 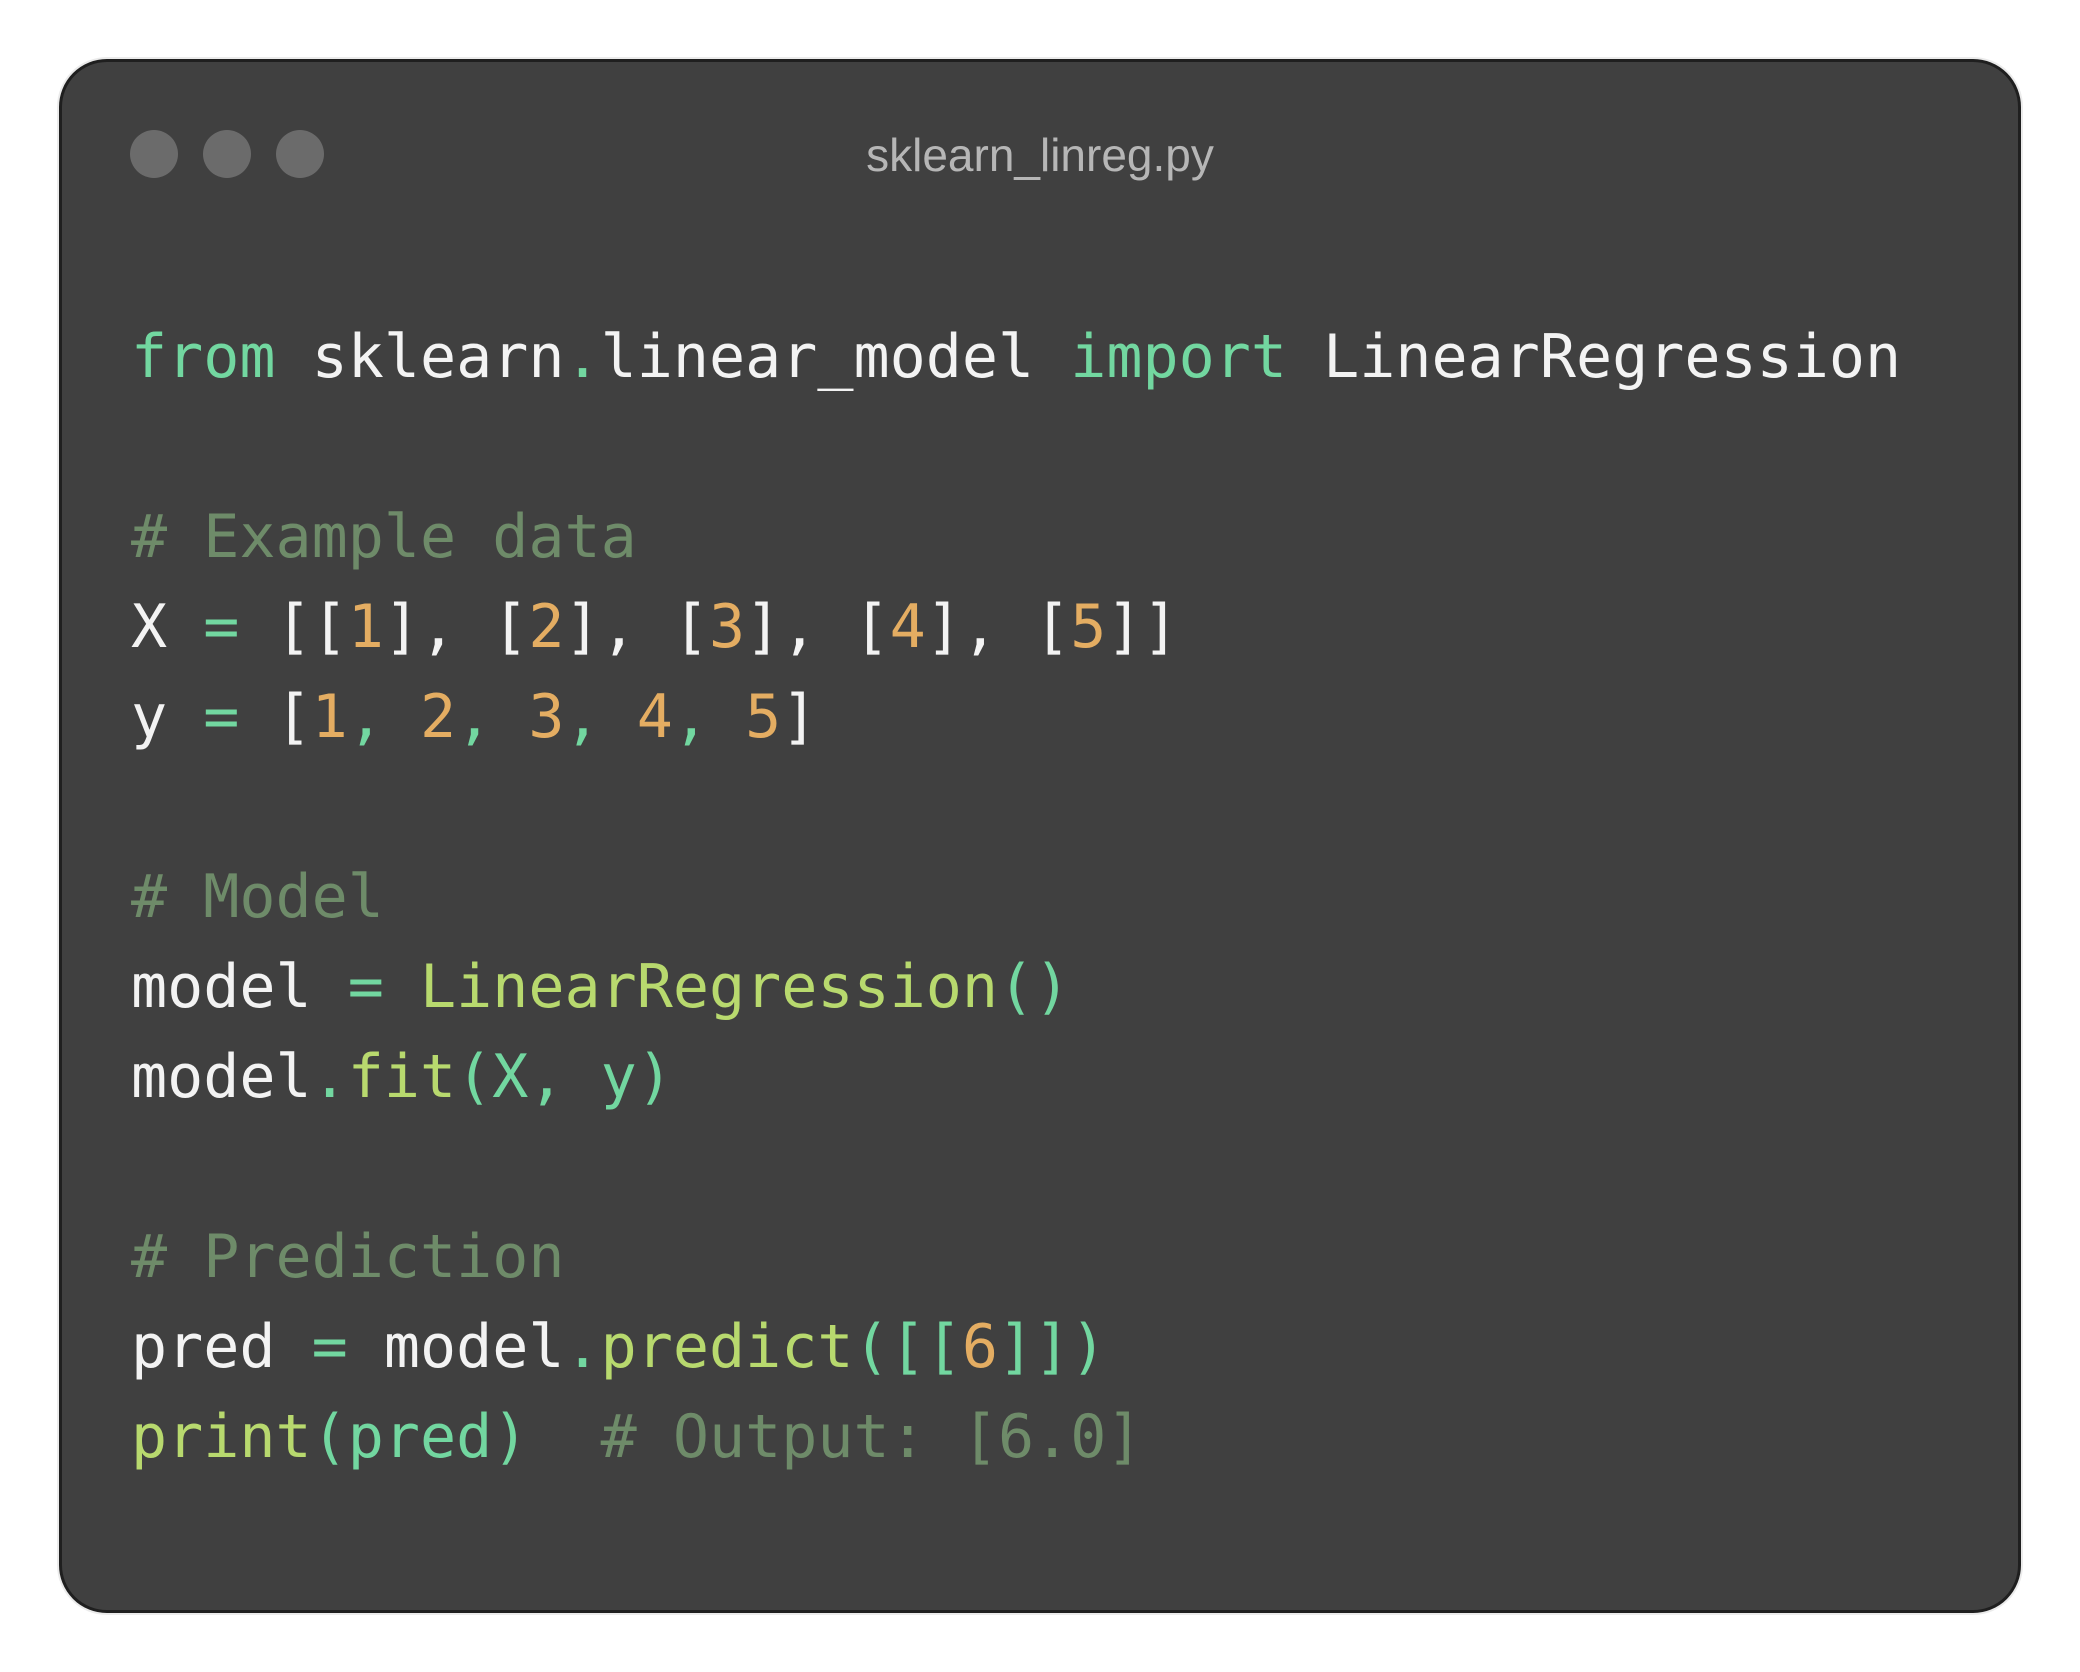 What do you see at coordinates (293, 627) in the screenshot?
I see `code-token: [[` at bounding box center [293, 627].